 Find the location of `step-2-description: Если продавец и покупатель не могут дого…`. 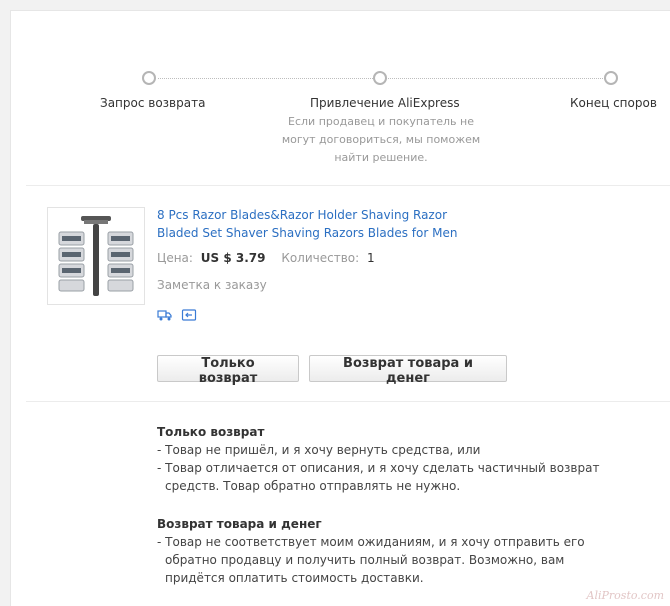

step-2-description: Если продавец и покупатель не могут дого… is located at coordinates (381, 139).